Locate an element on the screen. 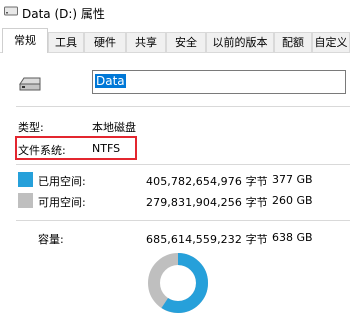 The image size is (350, 315). used-space-label: 已用空间: is located at coordinates (62, 181).